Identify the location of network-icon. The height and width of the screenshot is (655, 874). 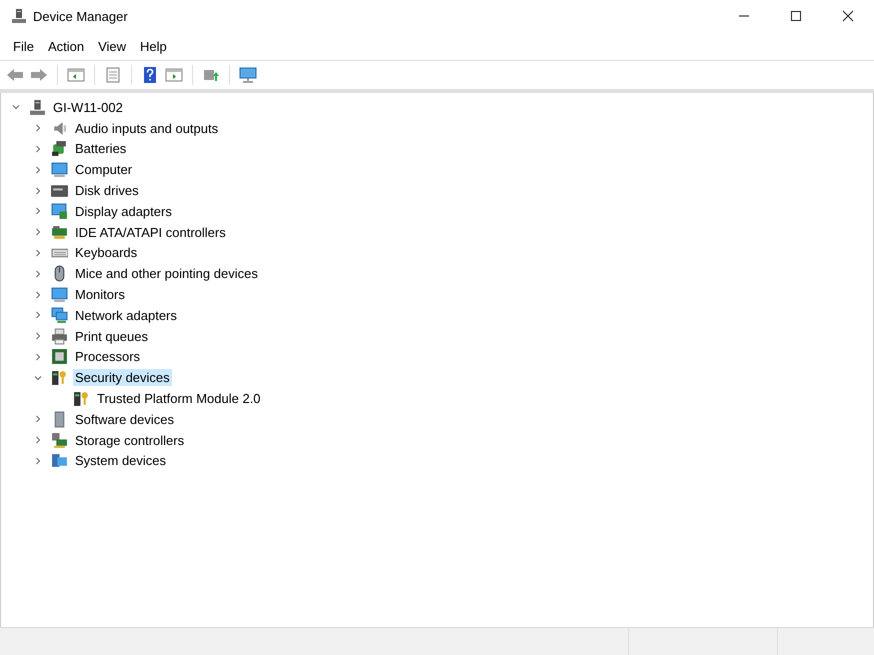
(59, 315).